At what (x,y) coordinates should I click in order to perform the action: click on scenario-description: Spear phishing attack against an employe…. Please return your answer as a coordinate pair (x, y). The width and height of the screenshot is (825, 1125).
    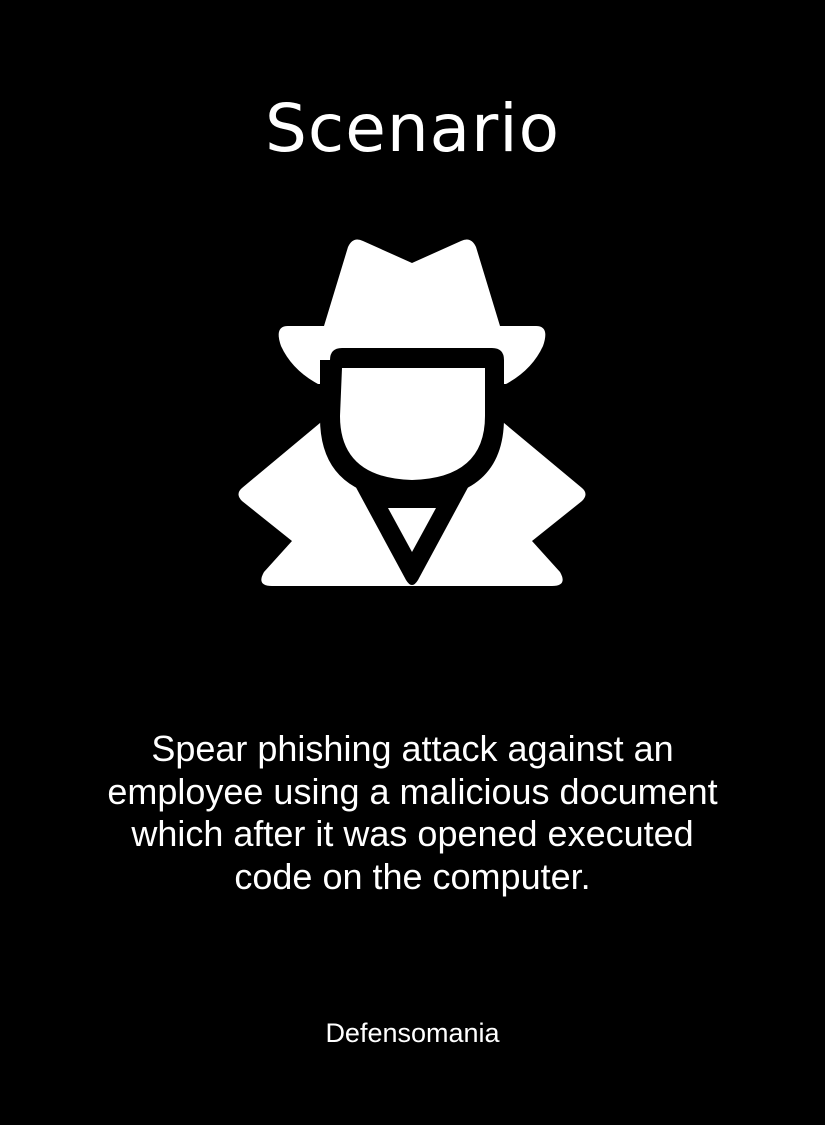
    Looking at the image, I should click on (412, 812).